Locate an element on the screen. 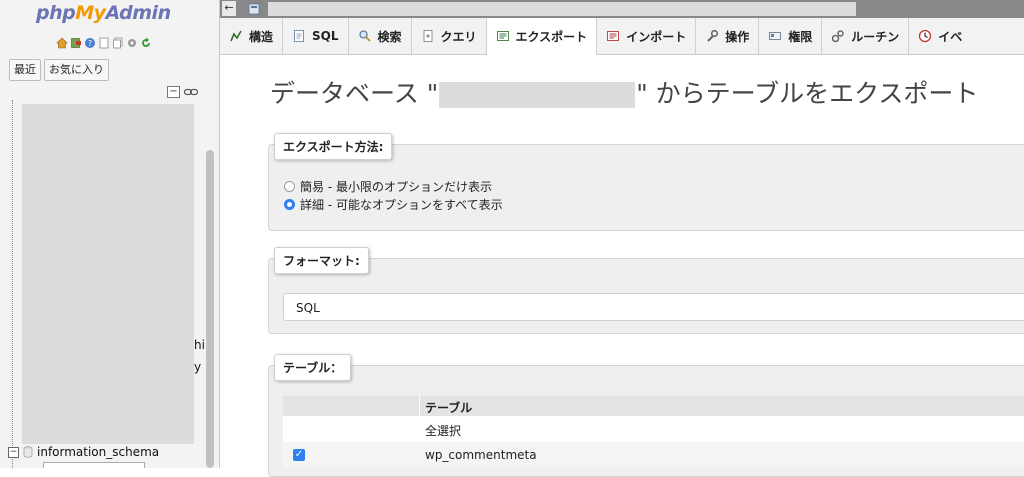 This screenshot has width=1024, height=477. select-all-row: 全選択 is located at coordinates (653, 429).